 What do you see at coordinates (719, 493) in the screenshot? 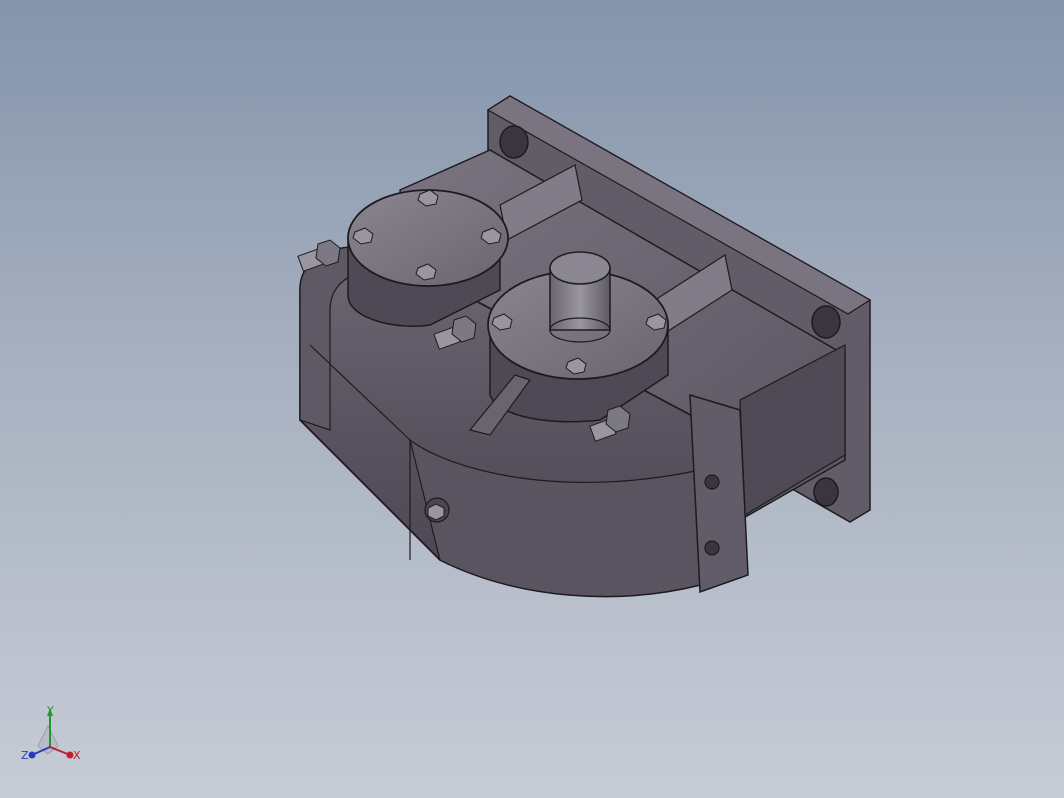
I see `end-cover-plate` at bounding box center [719, 493].